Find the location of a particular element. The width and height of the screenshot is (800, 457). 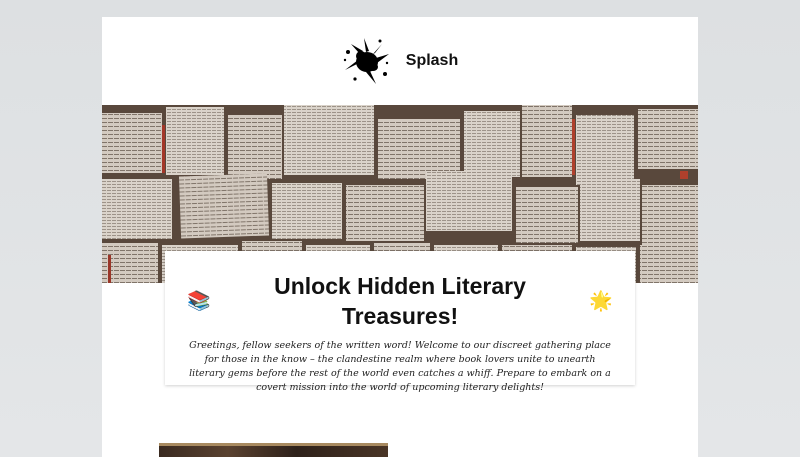

site-header: Splash is located at coordinates (400, 61).